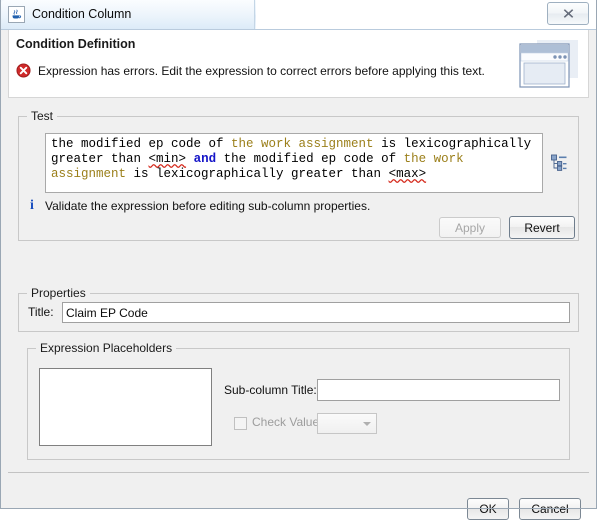  What do you see at coordinates (426, 14) in the screenshot?
I see `title-bar-filler` at bounding box center [426, 14].